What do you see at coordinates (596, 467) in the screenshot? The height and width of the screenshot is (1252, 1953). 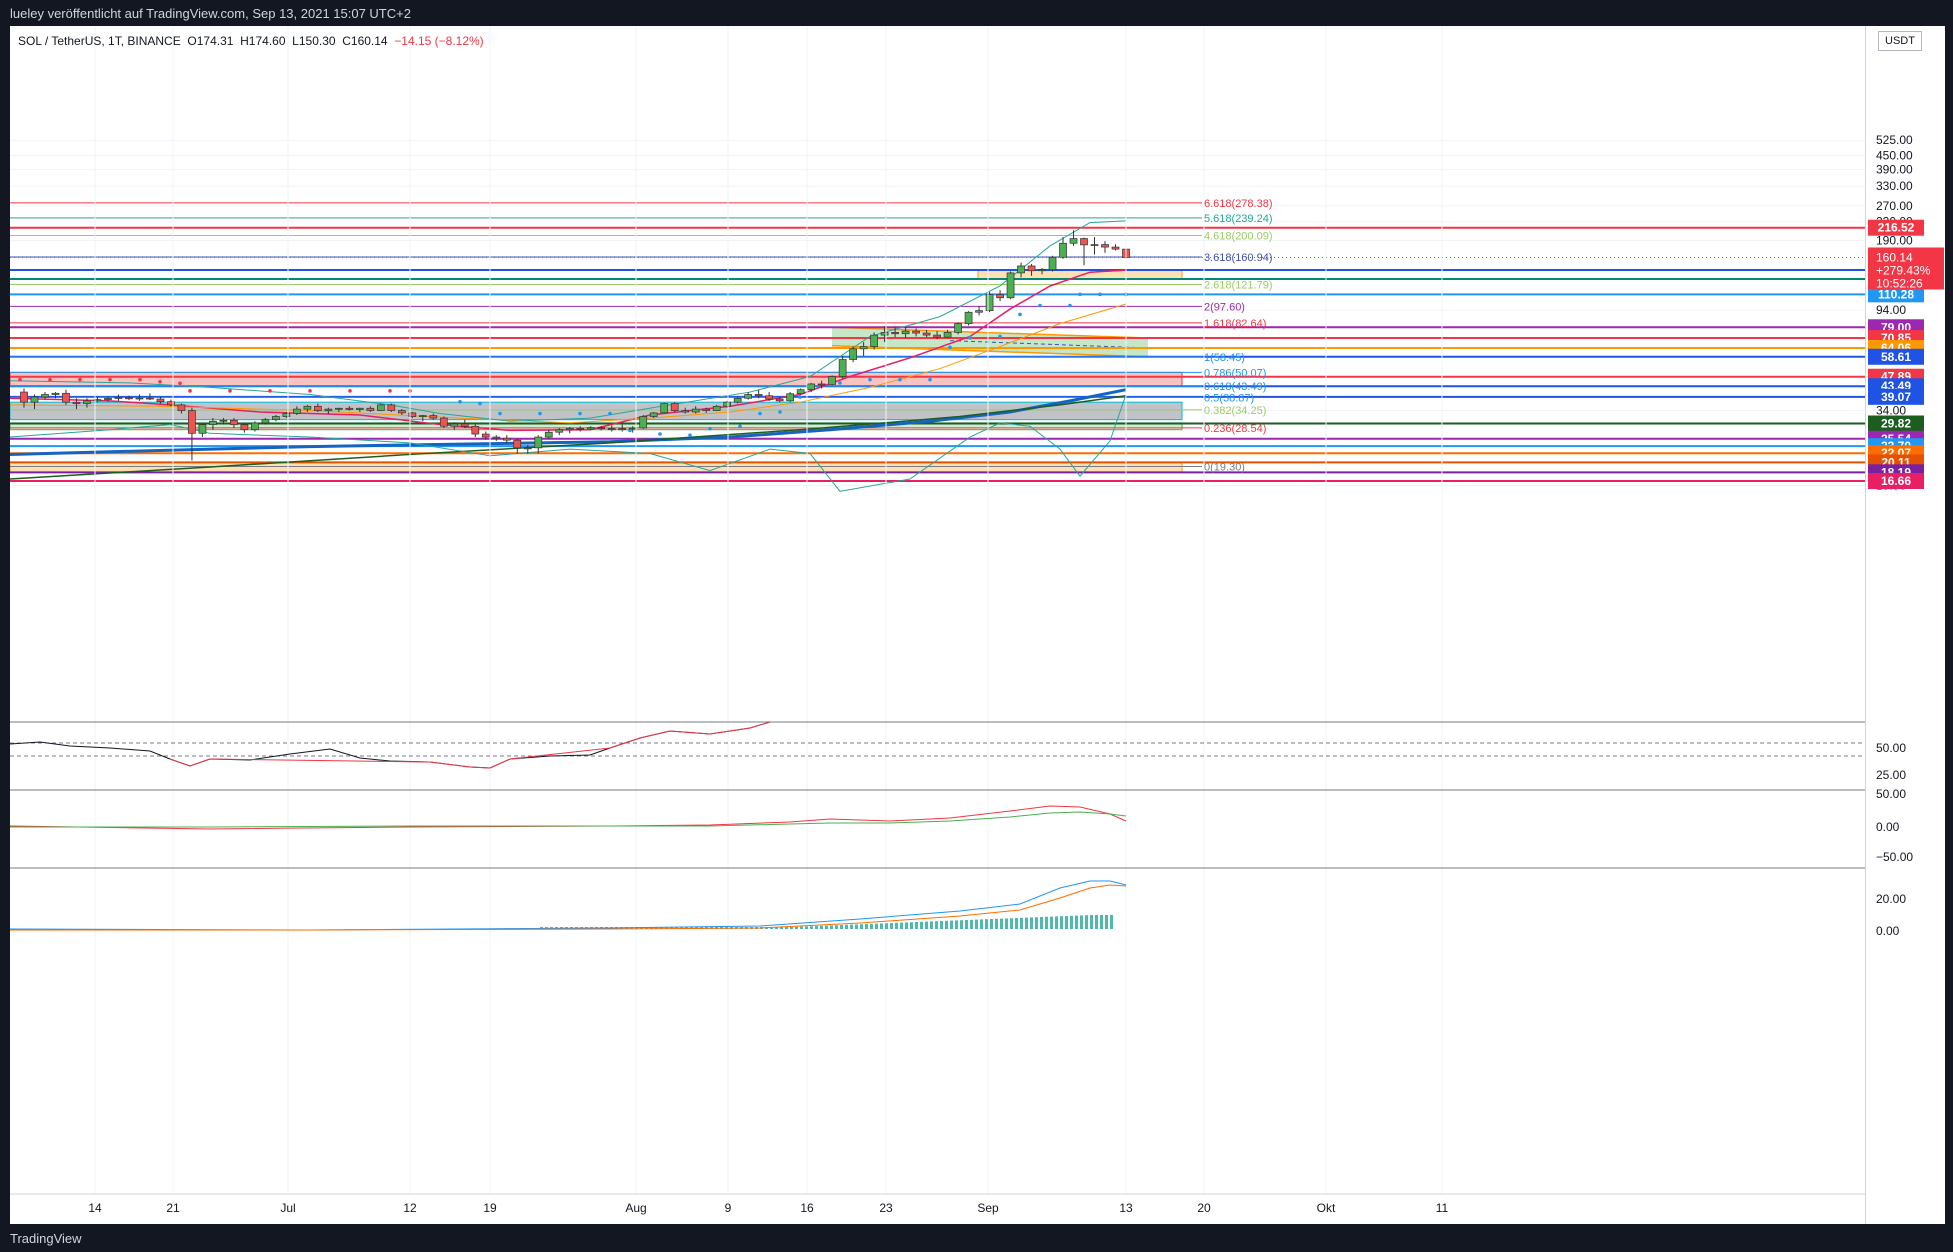 I see `price-zone` at bounding box center [596, 467].